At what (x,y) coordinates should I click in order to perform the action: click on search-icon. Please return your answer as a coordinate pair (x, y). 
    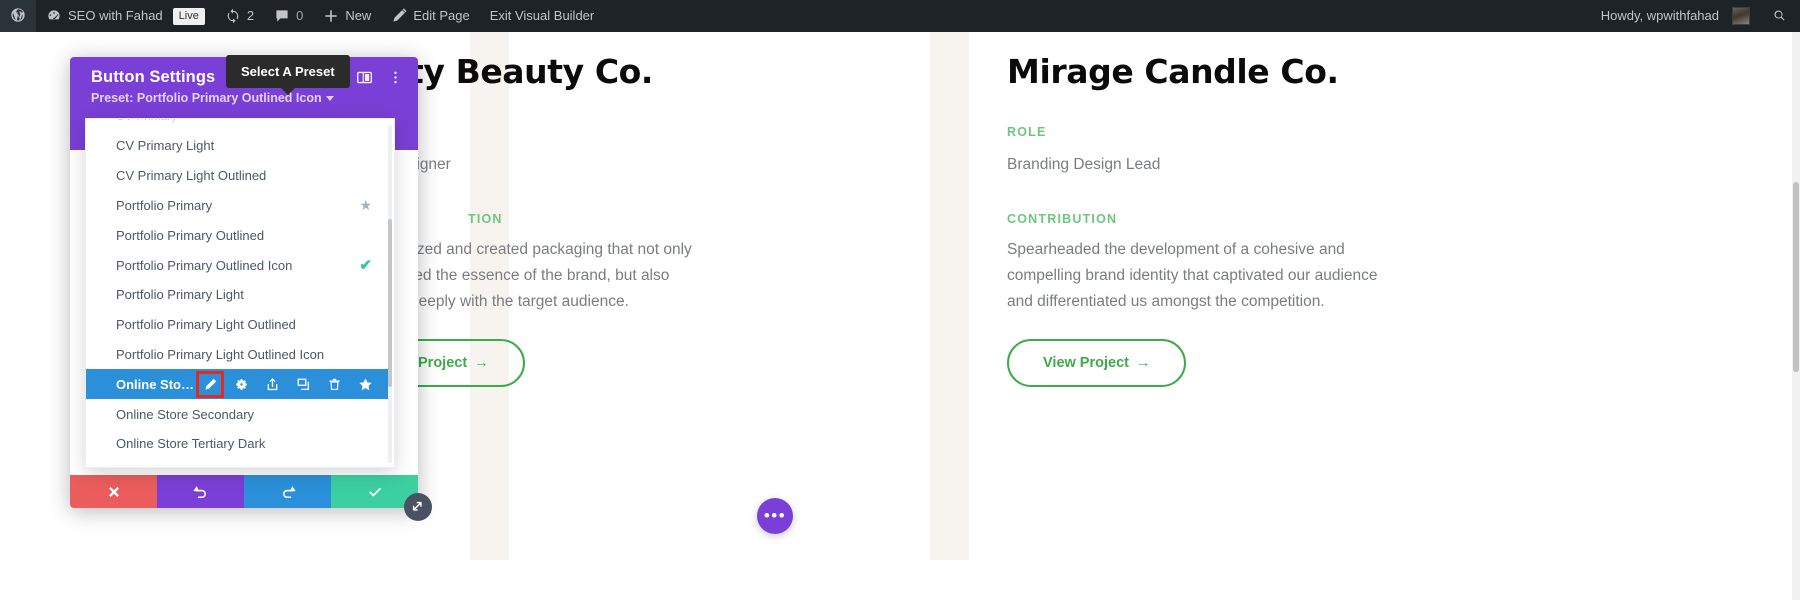
    Looking at the image, I should click on (1779, 15).